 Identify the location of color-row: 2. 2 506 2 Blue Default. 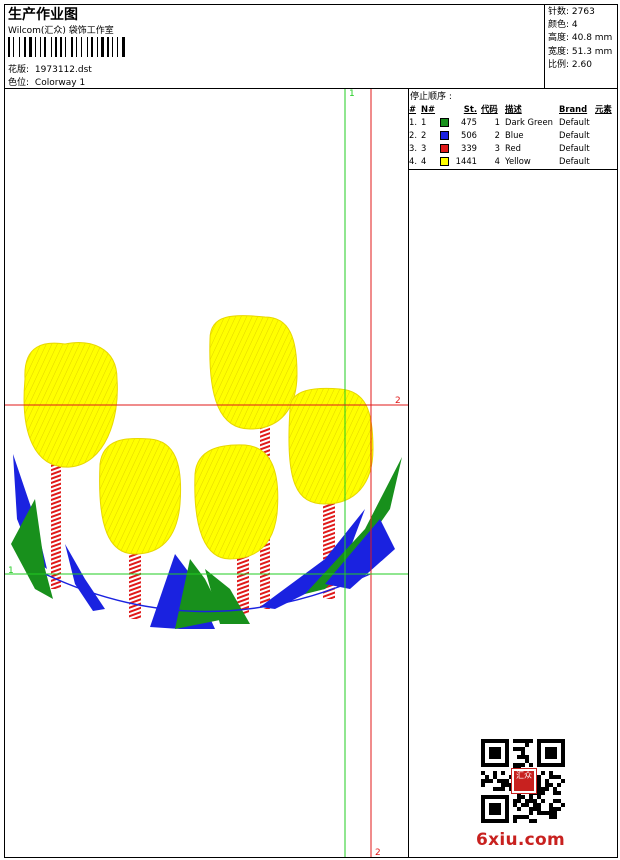
(510, 134).